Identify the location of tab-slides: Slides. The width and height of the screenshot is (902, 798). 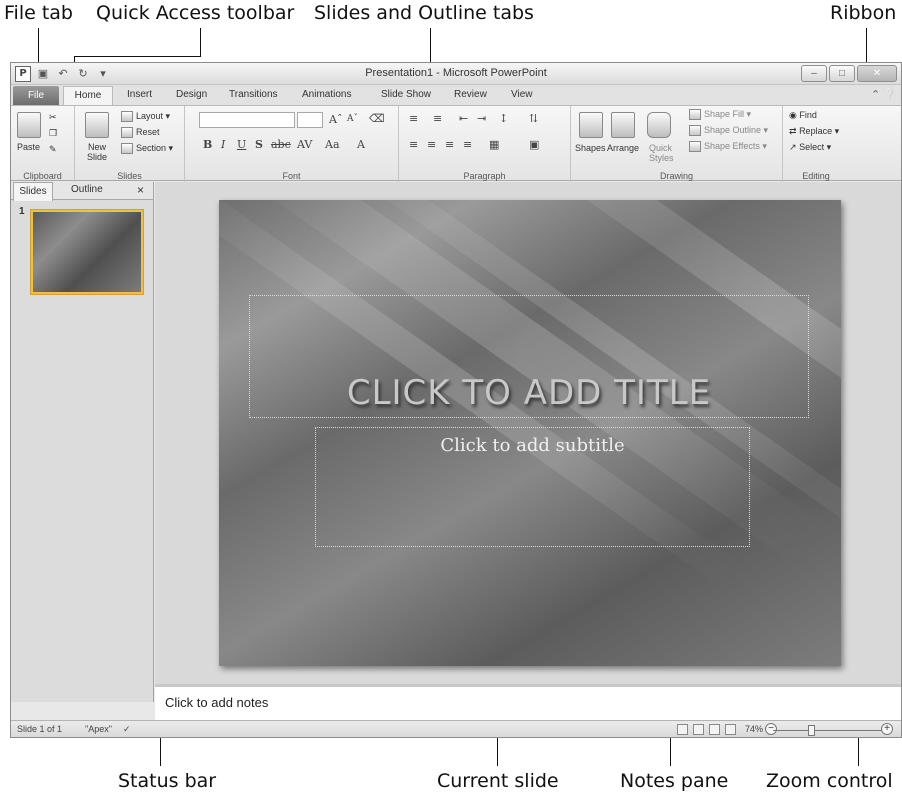
(33, 191).